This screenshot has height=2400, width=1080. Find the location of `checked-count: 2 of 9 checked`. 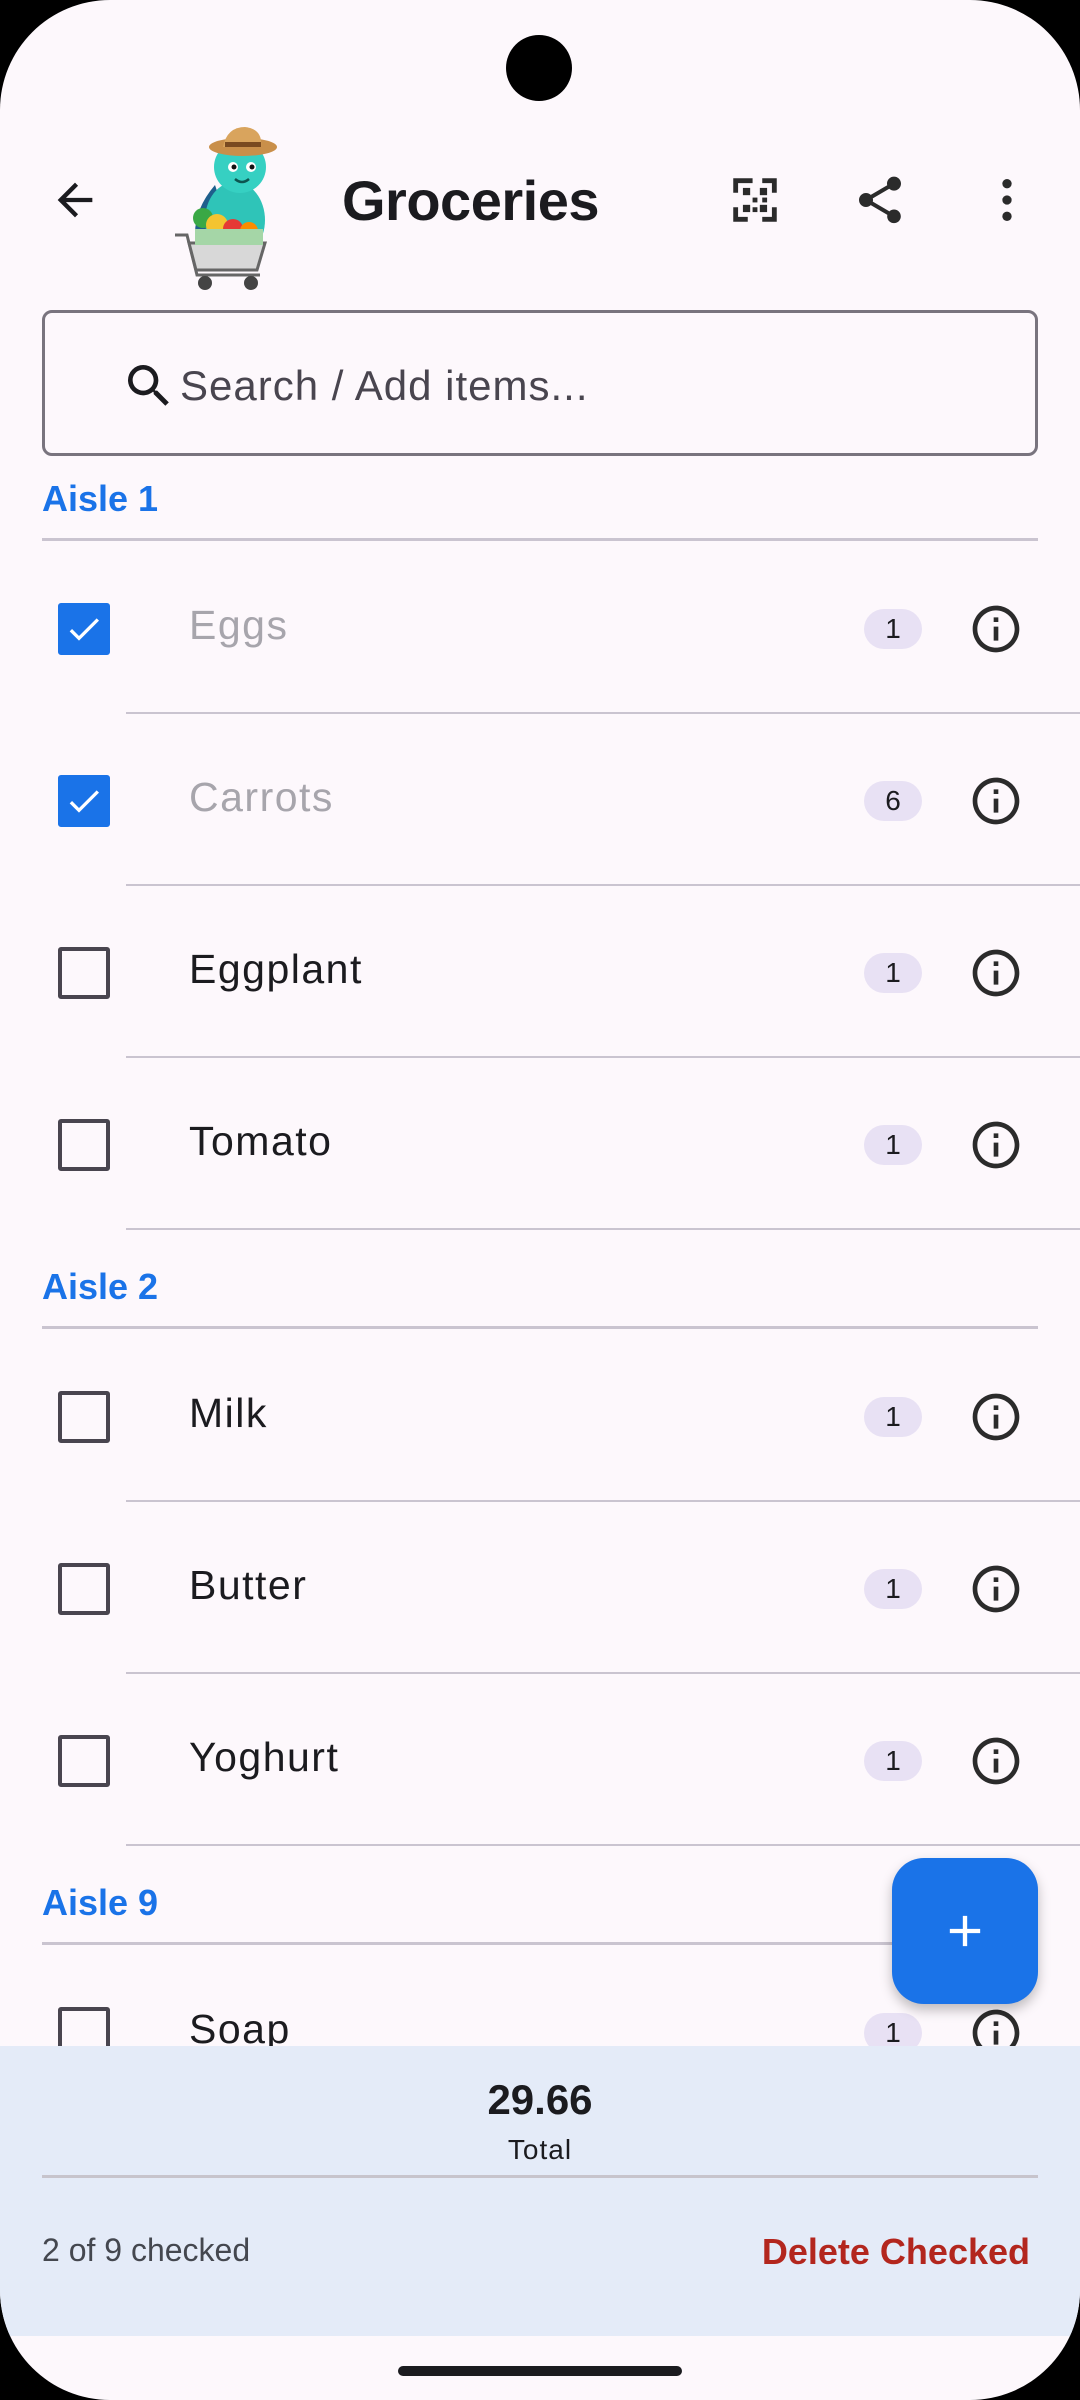

checked-count: 2 of 9 checked is located at coordinates (146, 2250).